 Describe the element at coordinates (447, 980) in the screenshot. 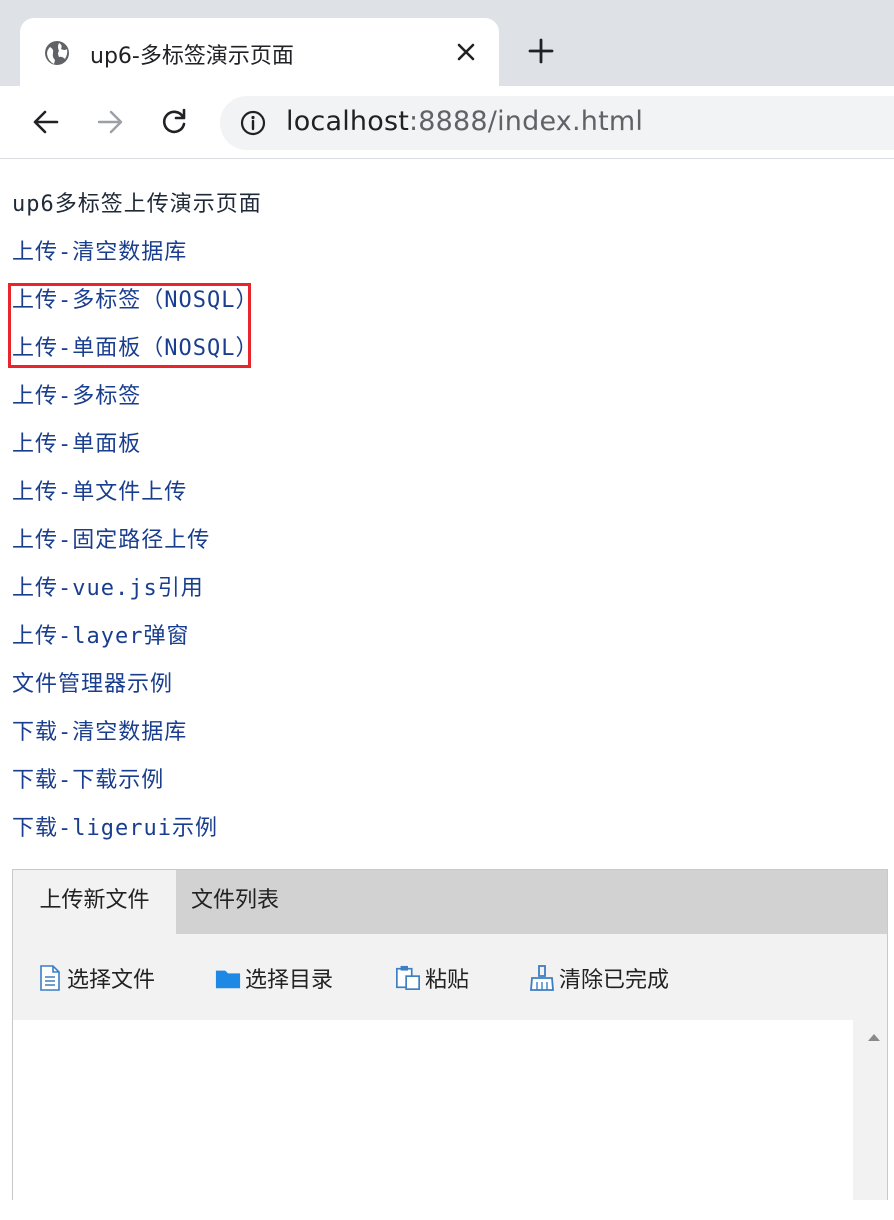

I see `paste-label: 粘贴` at that location.